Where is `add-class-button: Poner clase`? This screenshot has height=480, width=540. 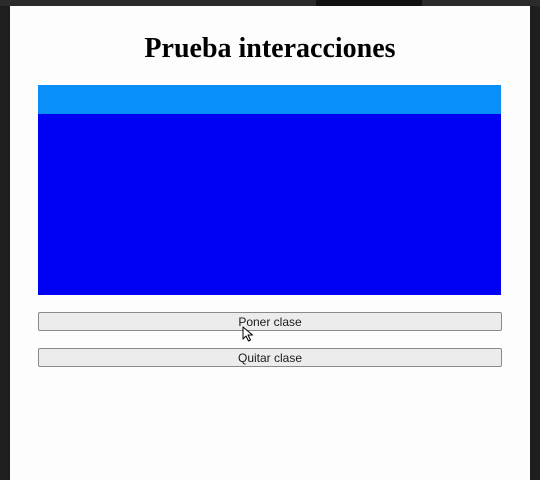
add-class-button: Poner clase is located at coordinates (270, 321).